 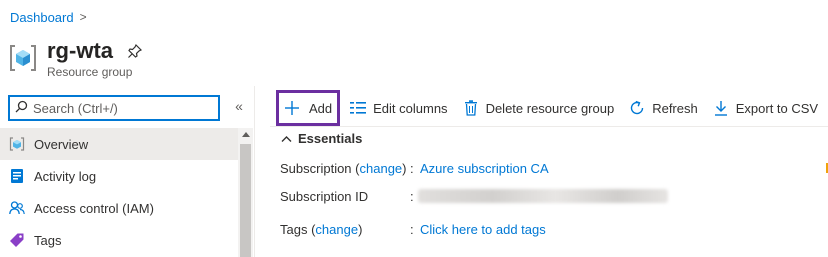 I want to click on sidebar-item-label: Tags, so click(x=48, y=240).